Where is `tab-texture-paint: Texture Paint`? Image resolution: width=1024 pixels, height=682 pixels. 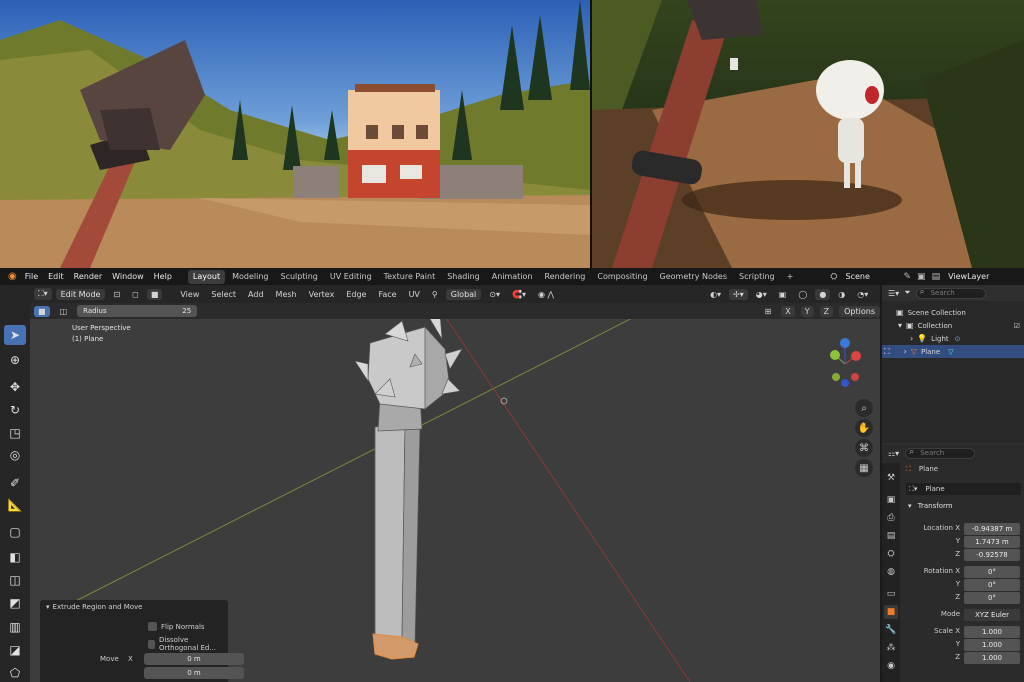 tab-texture-paint: Texture Paint is located at coordinates (410, 277).